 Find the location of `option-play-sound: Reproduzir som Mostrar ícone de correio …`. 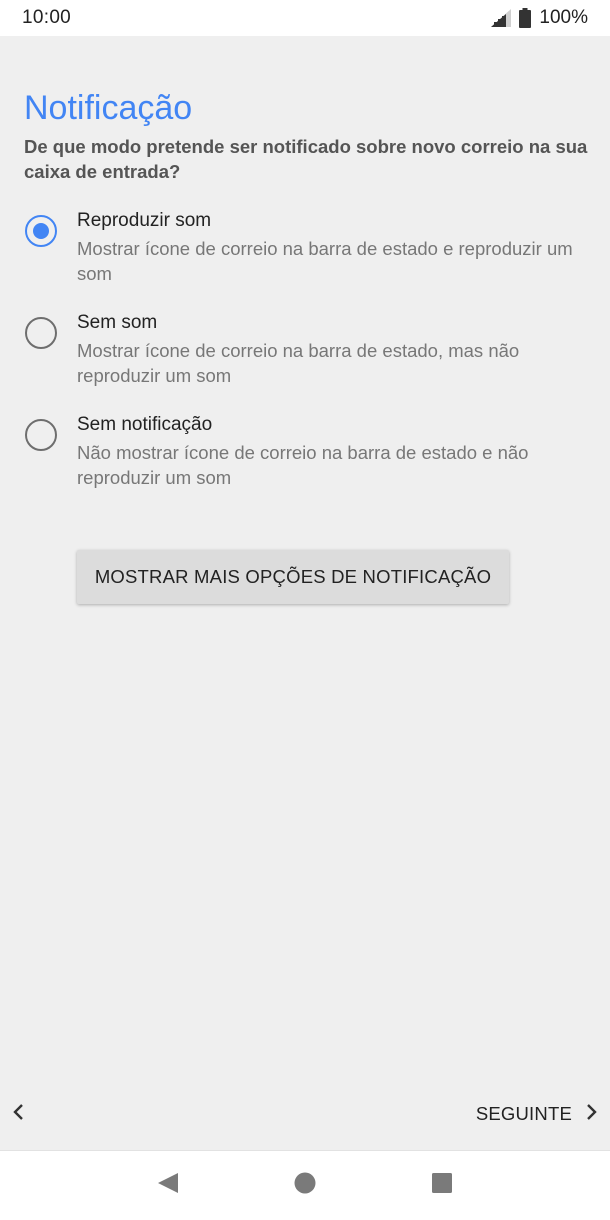

option-play-sound: Reproduzir som Mostrar ícone de correio … is located at coordinates (309, 247).